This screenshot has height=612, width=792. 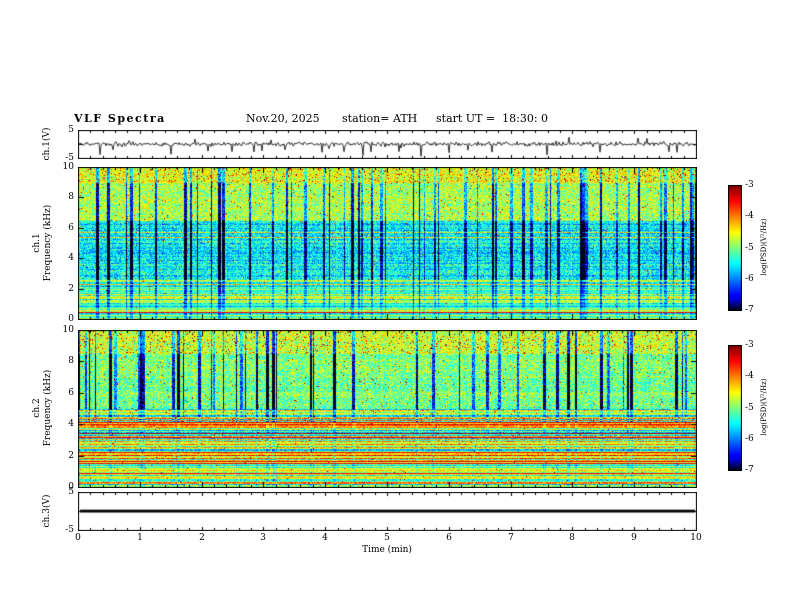 I want to click on ch1_spec-ytick-label: 2, so click(x=71, y=289).